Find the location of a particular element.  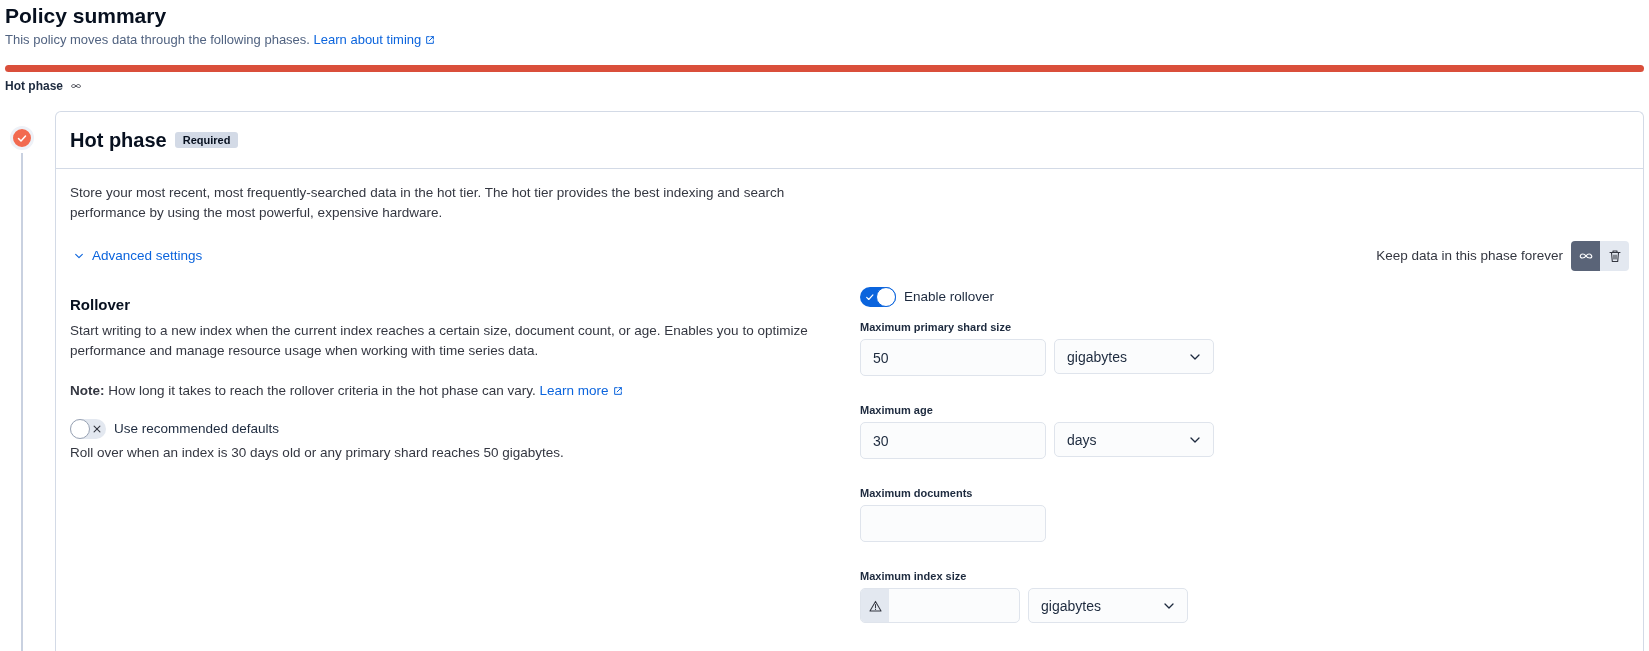

learn-more-link: Learn more is located at coordinates (581, 390).